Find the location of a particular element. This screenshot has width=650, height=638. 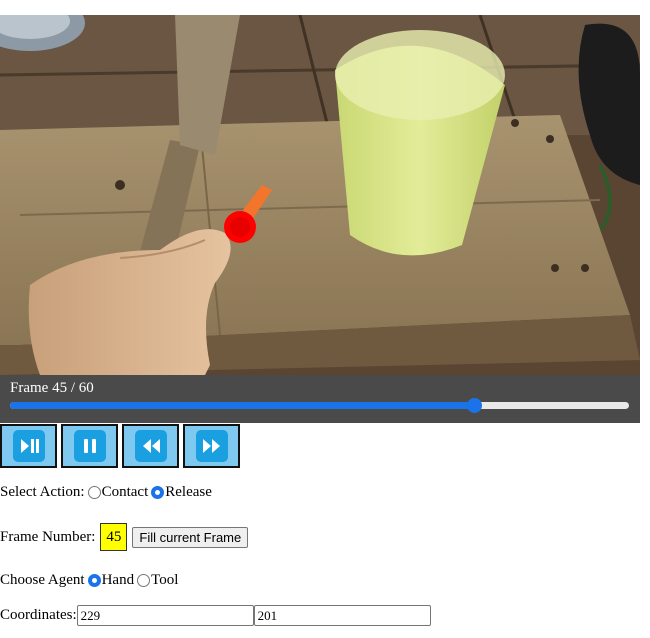

action-contact-label: Contact is located at coordinates (125, 492).